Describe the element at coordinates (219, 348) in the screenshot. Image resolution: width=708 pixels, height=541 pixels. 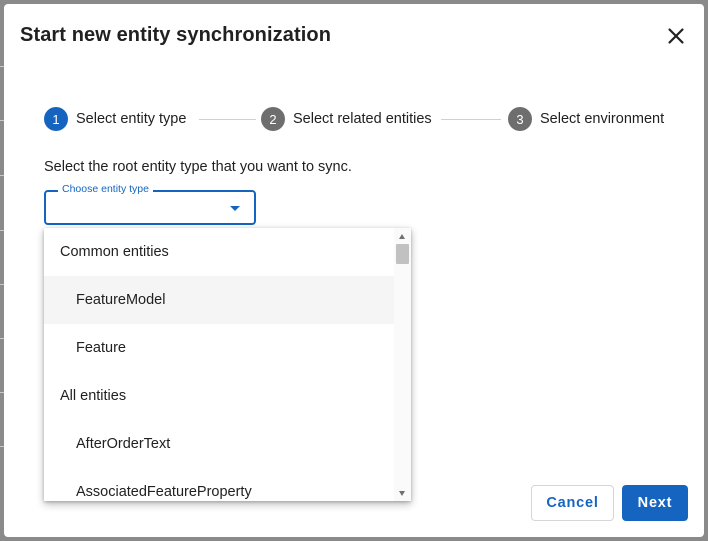
I see `option-feature: Feature` at that location.